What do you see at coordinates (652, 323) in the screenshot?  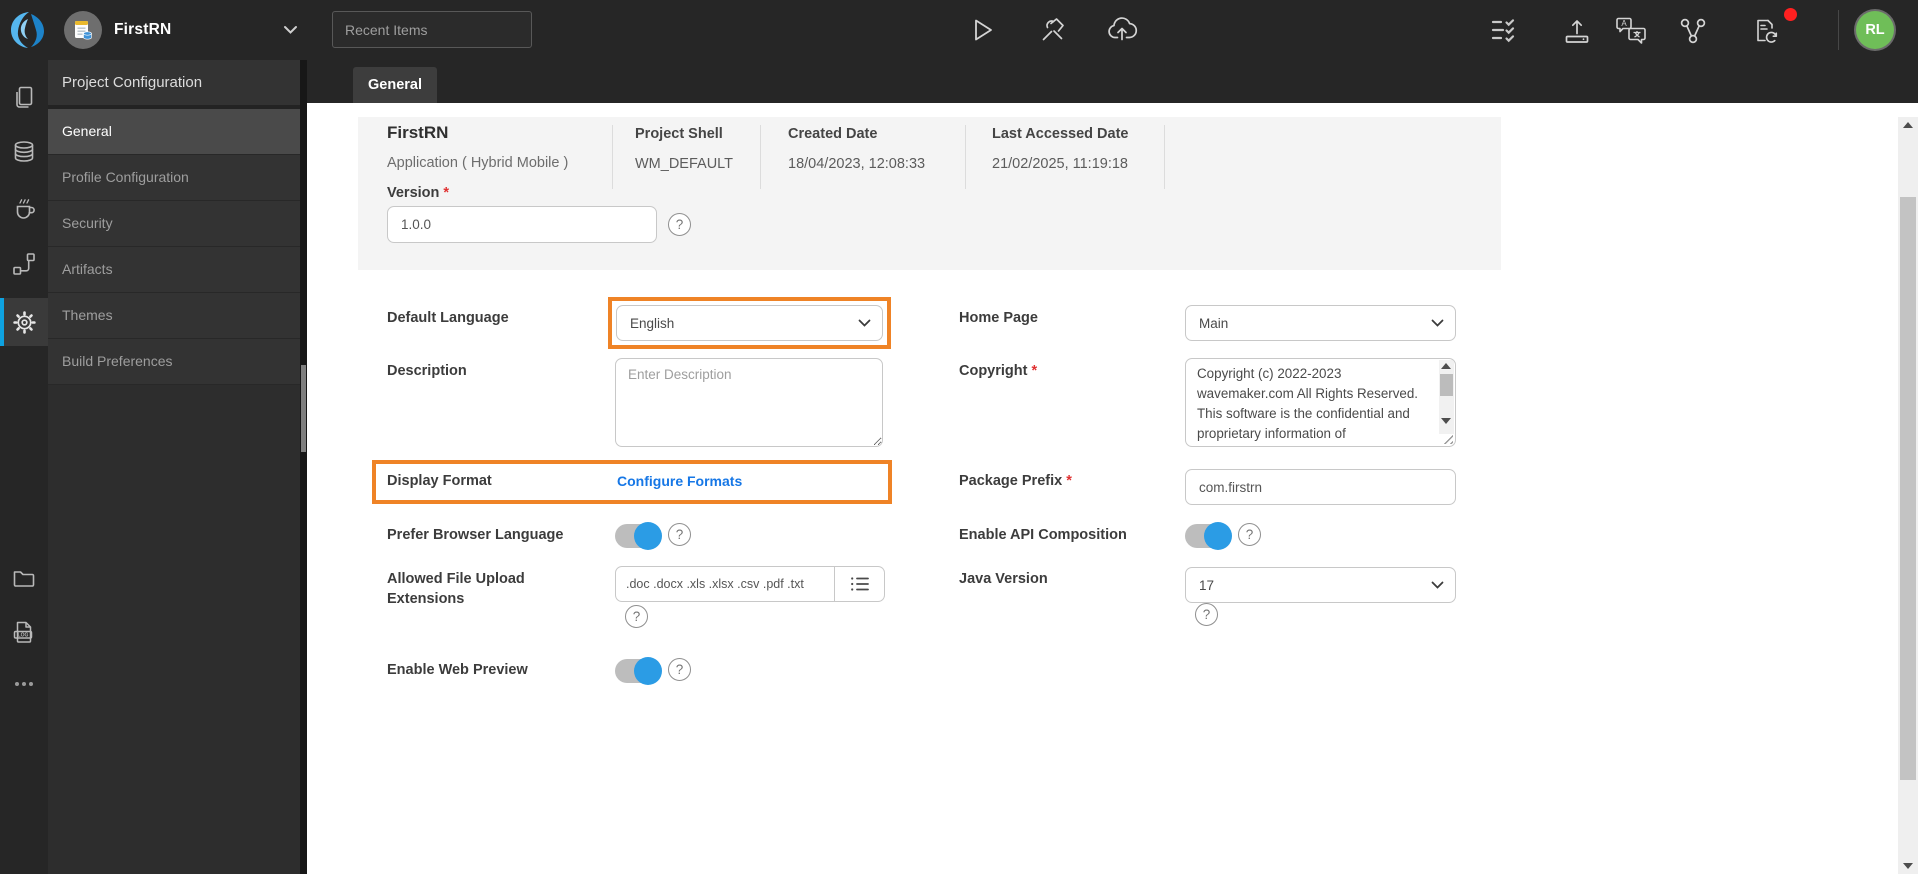 I see `default-language-value: English` at bounding box center [652, 323].